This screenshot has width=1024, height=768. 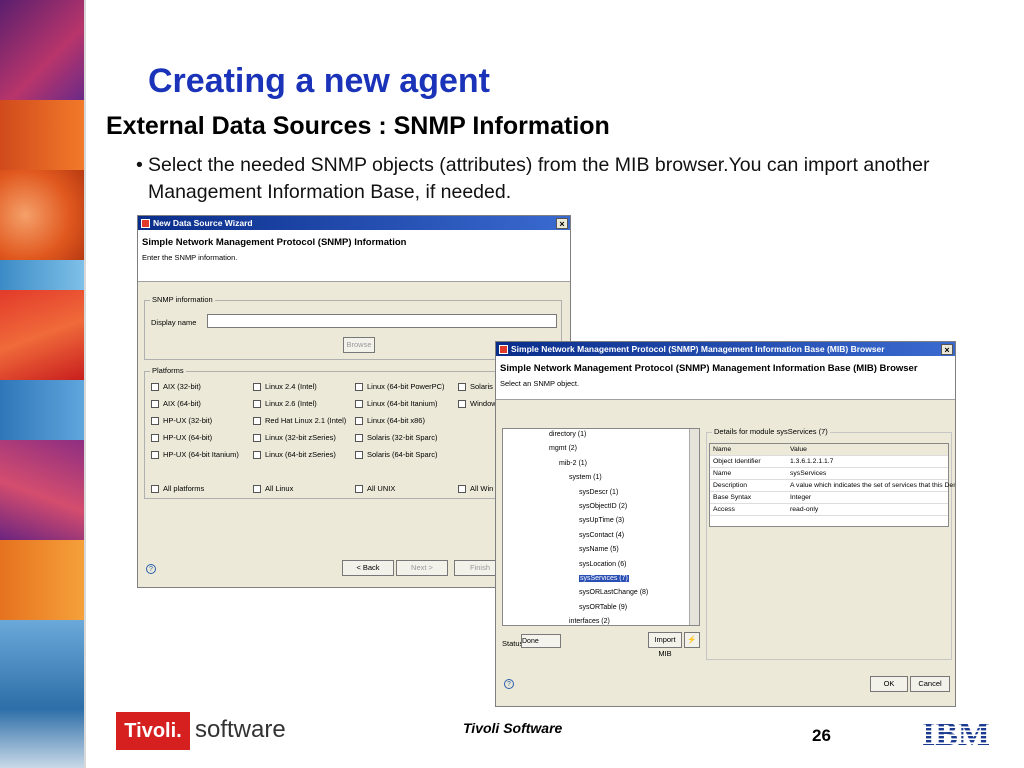 What do you see at coordinates (294, 437) in the screenshot?
I see `platform-checkbox: Linux (32-bit zSeries)` at bounding box center [294, 437].